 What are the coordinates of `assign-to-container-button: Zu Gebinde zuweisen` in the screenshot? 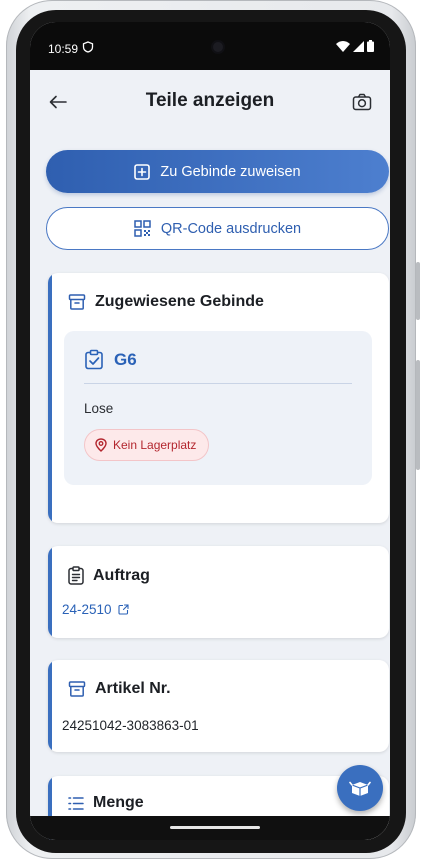 It's located at (217, 171).